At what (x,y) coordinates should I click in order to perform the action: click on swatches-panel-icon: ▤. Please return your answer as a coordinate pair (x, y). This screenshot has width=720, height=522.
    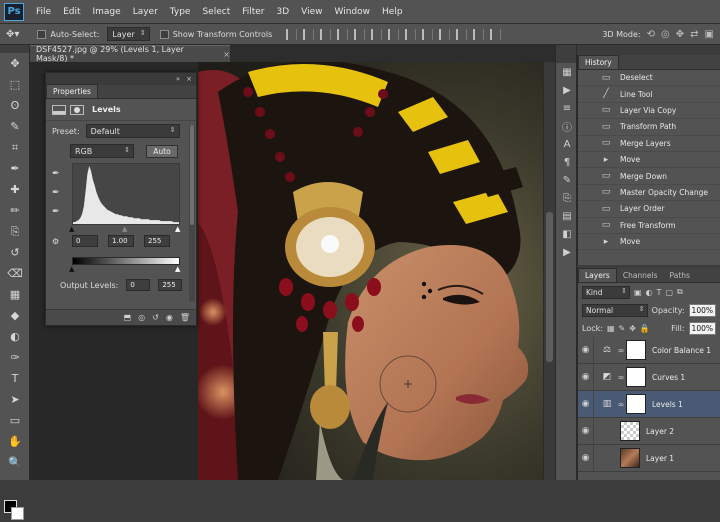
    Looking at the image, I should click on (567, 216).